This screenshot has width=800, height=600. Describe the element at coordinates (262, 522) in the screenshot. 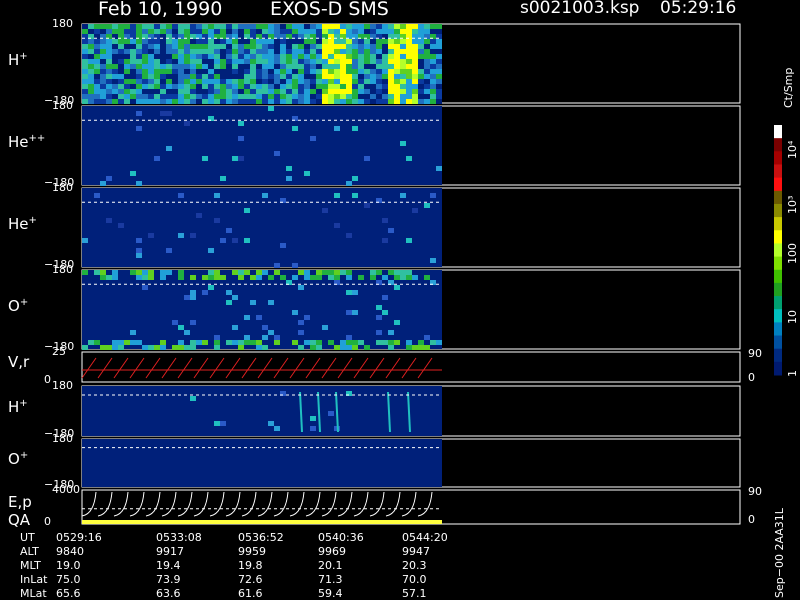

I see `quality-bar` at that location.